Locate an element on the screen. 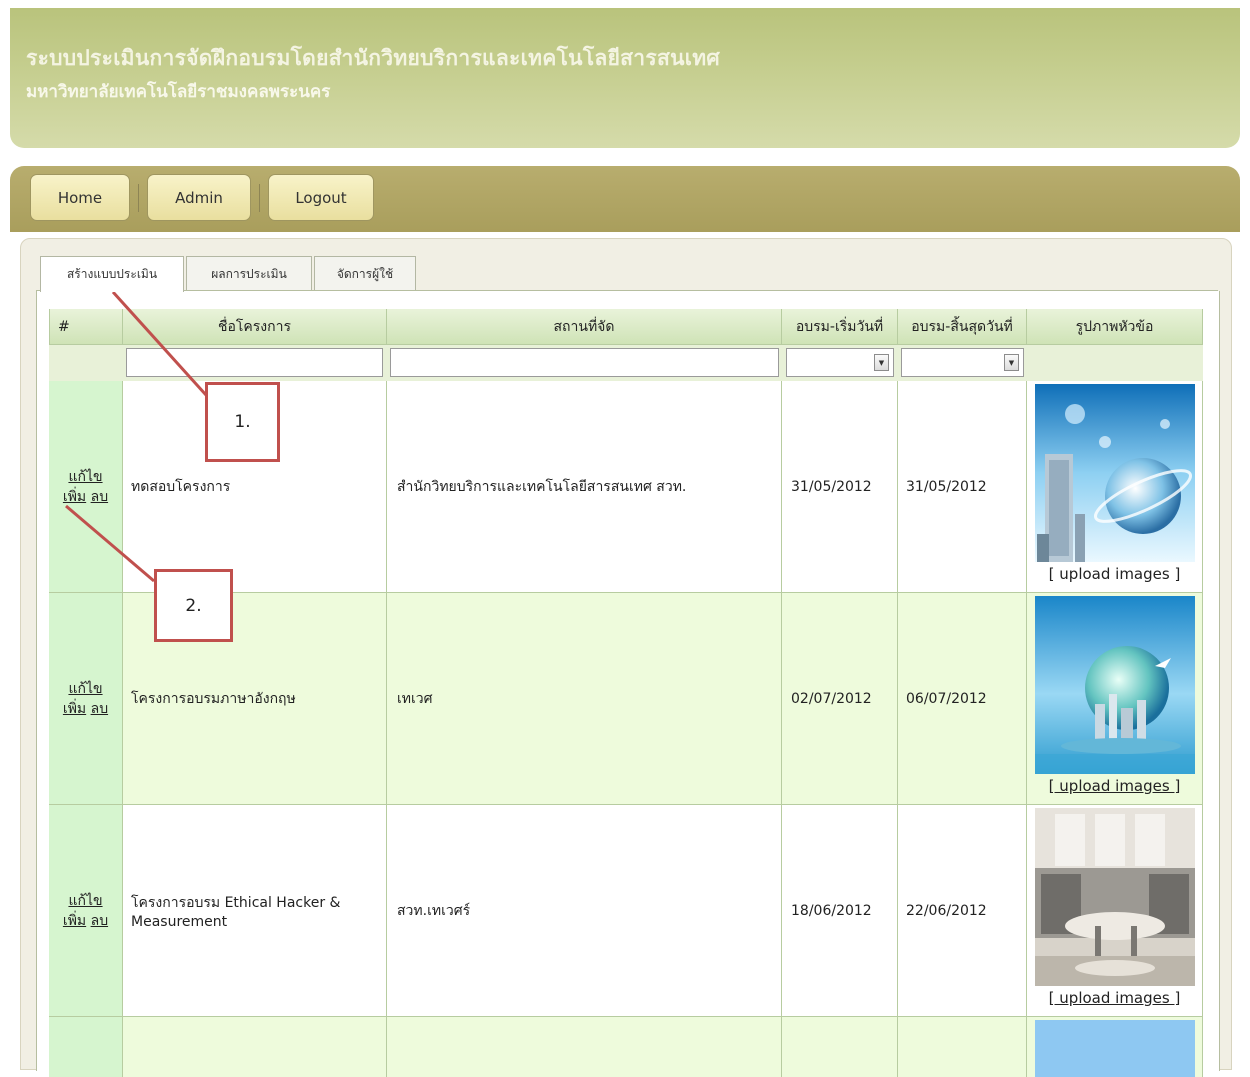 Image resolution: width=1250 pixels, height=1077 pixels. project-name-cell is located at coordinates (255, 1047).